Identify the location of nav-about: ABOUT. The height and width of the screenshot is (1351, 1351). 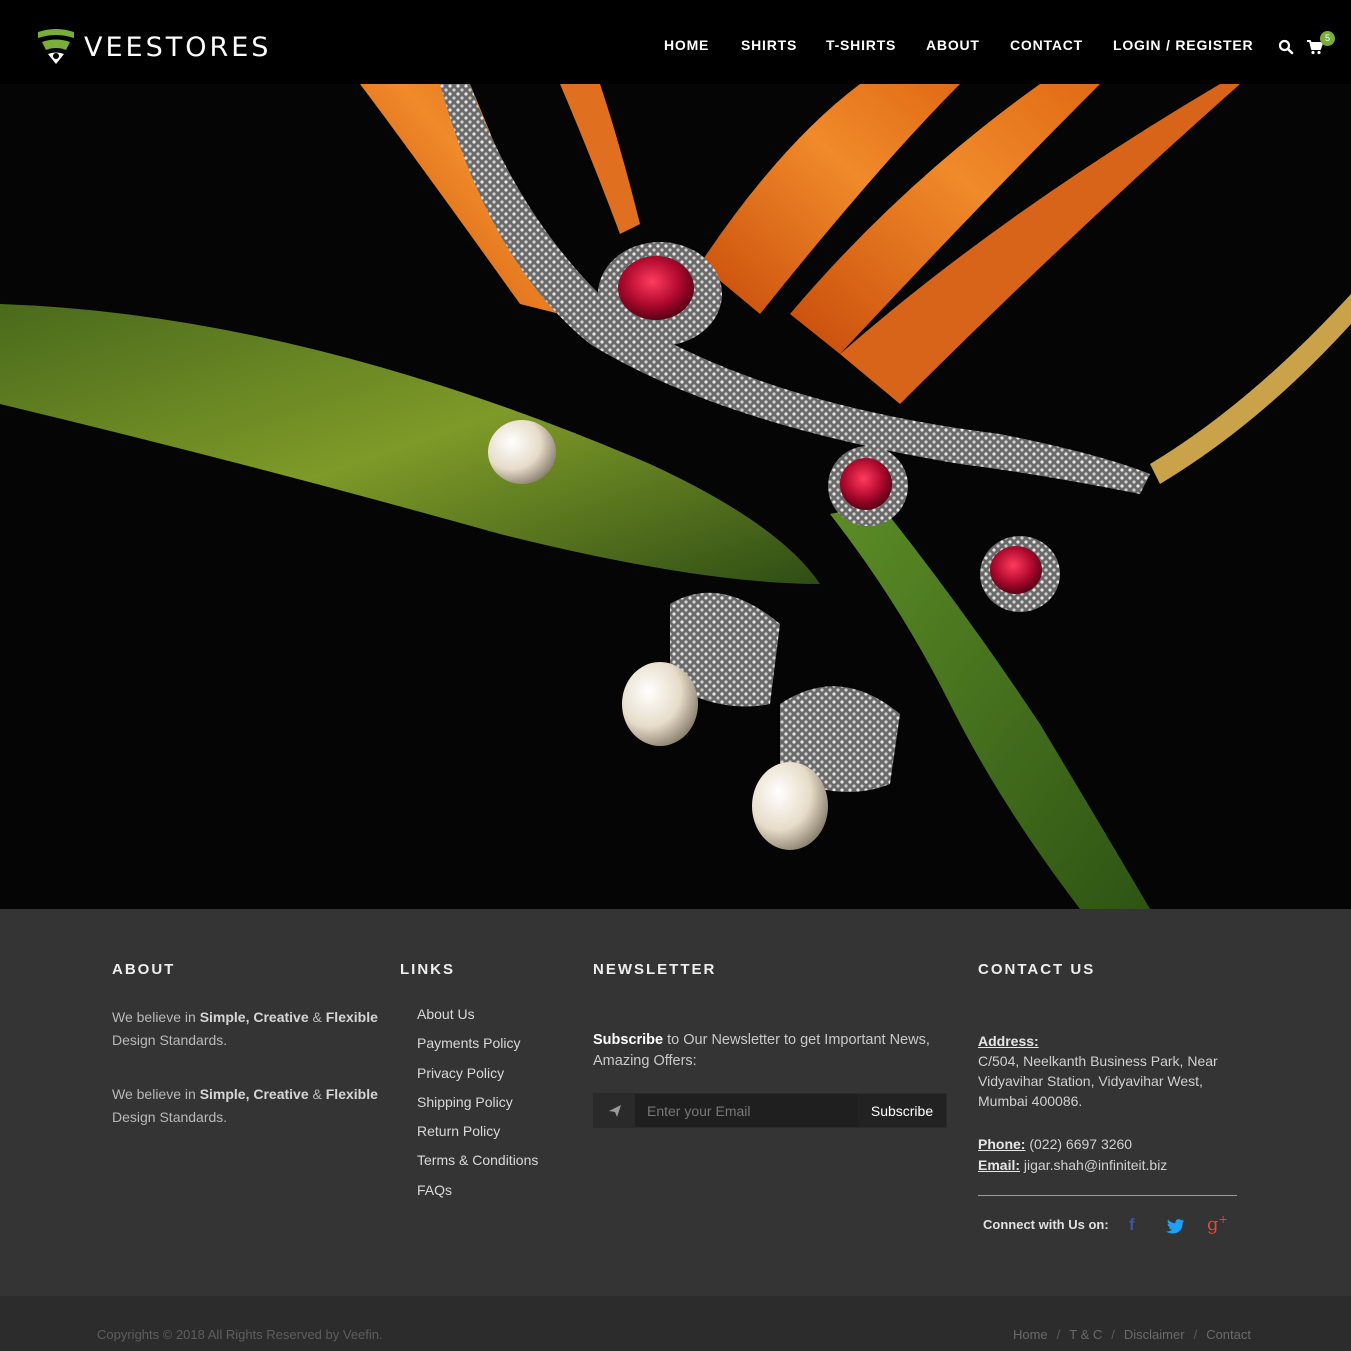
(953, 45).